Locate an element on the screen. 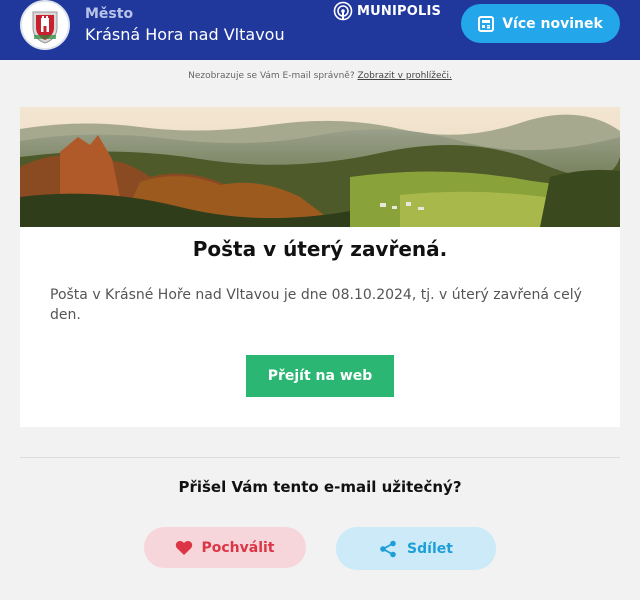 The height and width of the screenshot is (600, 640). view-in-browser-link: Zobrazit v prohlížeči. is located at coordinates (404, 76).